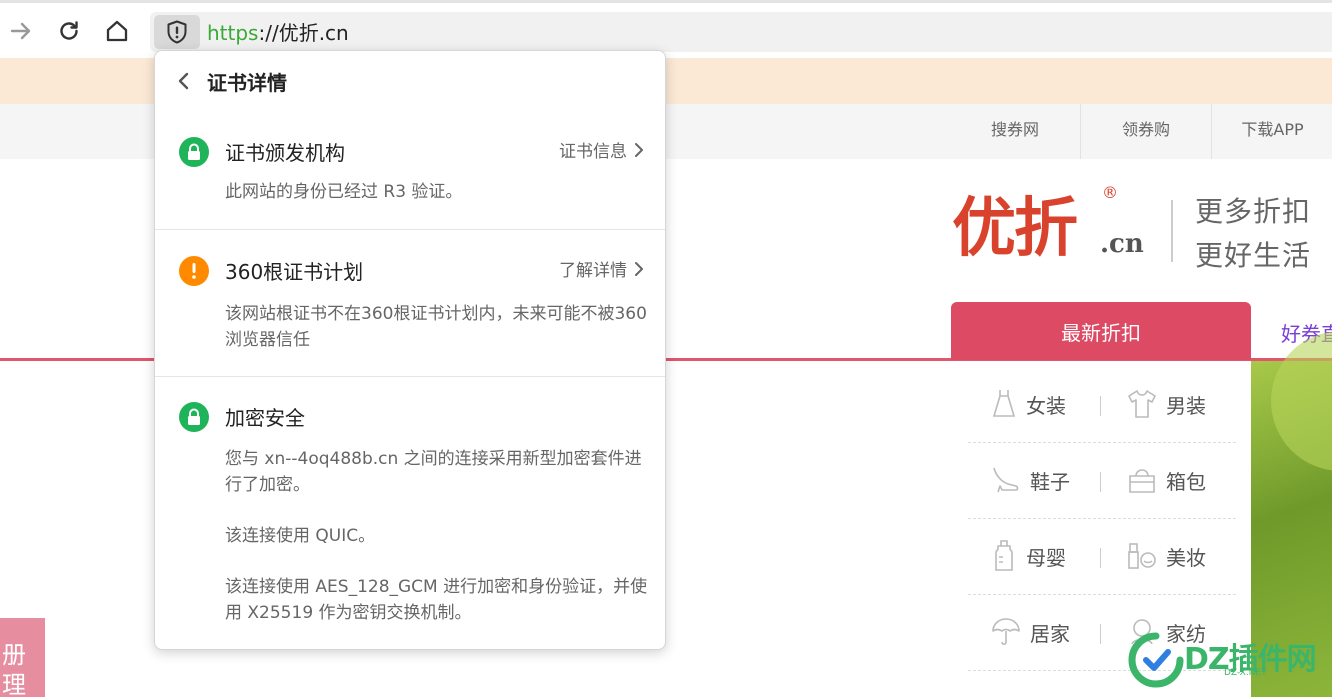 The image size is (1332, 700). What do you see at coordinates (410, 81) in the screenshot?
I see `popup-header: 证书详情` at bounding box center [410, 81].